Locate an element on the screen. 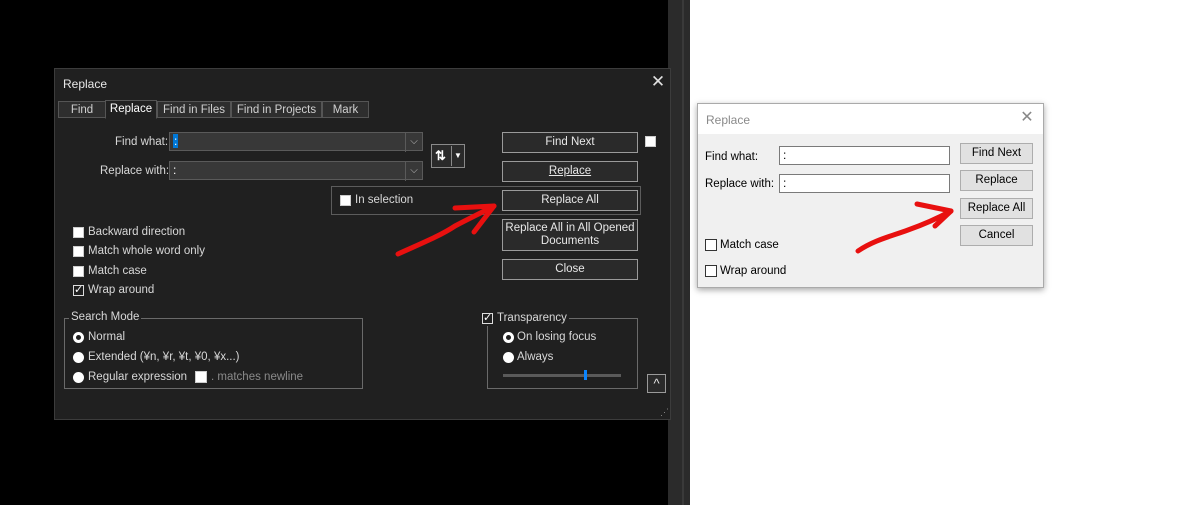 This screenshot has height=505, width=1197. annotation-overlay is located at coordinates (674, 229).